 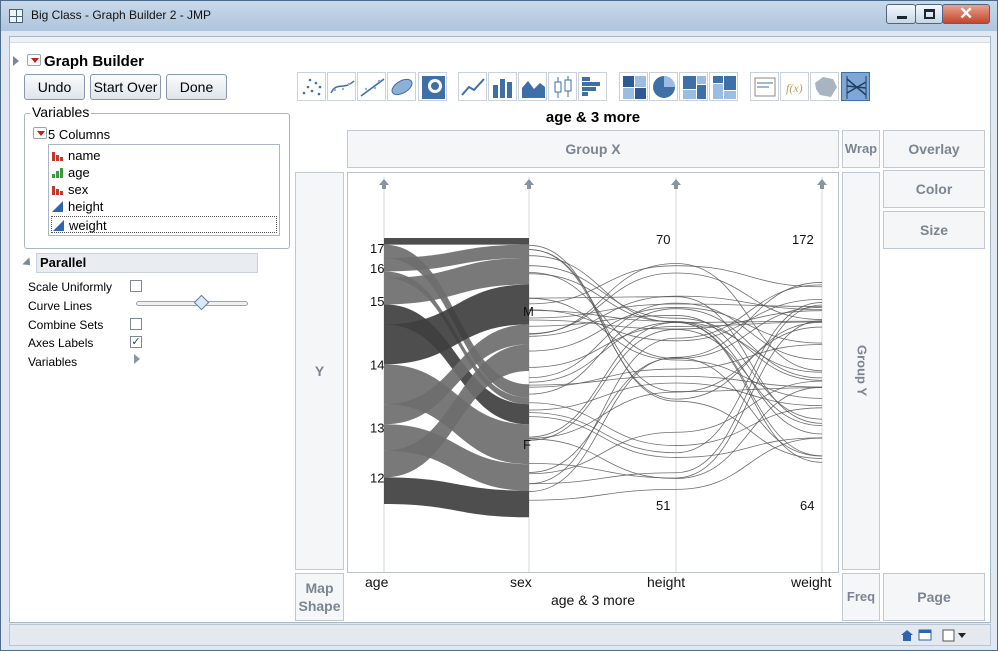 I want to click on column-item-sex: sex, so click(x=164, y=189).